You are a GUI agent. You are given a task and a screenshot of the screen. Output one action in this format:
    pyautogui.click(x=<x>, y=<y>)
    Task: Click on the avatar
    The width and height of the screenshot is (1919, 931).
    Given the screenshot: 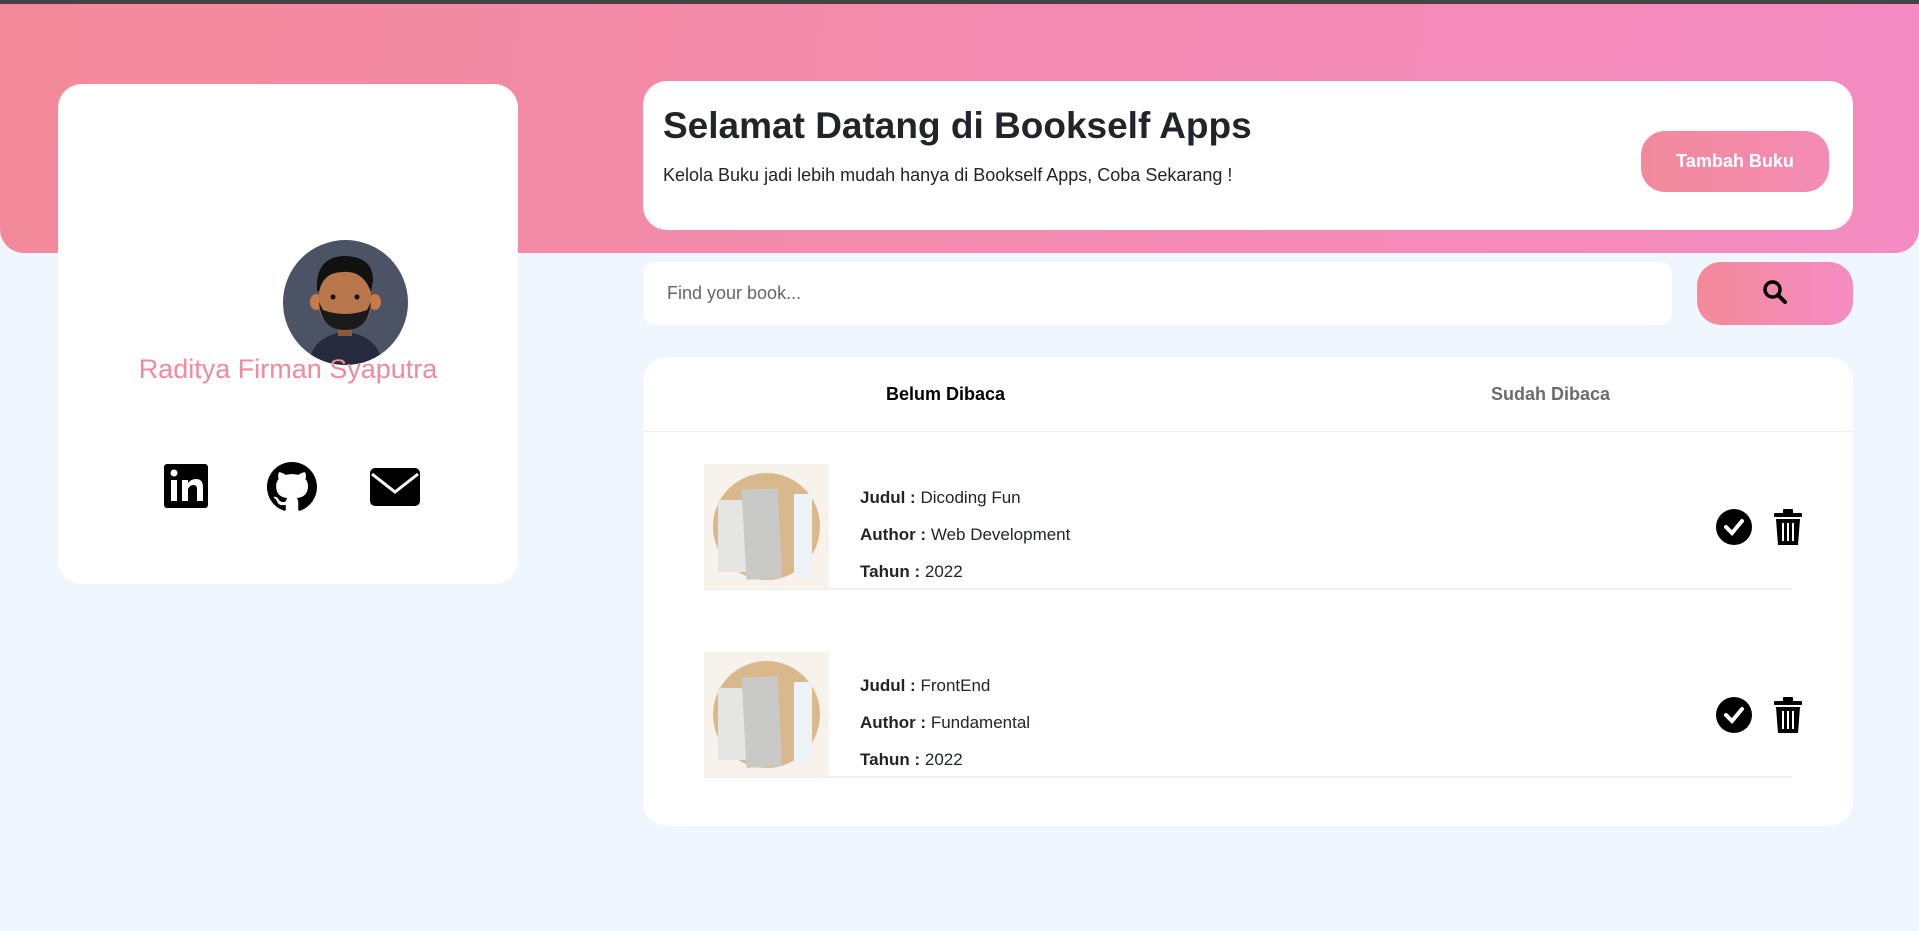 What is the action you would take?
    pyautogui.click(x=345, y=302)
    